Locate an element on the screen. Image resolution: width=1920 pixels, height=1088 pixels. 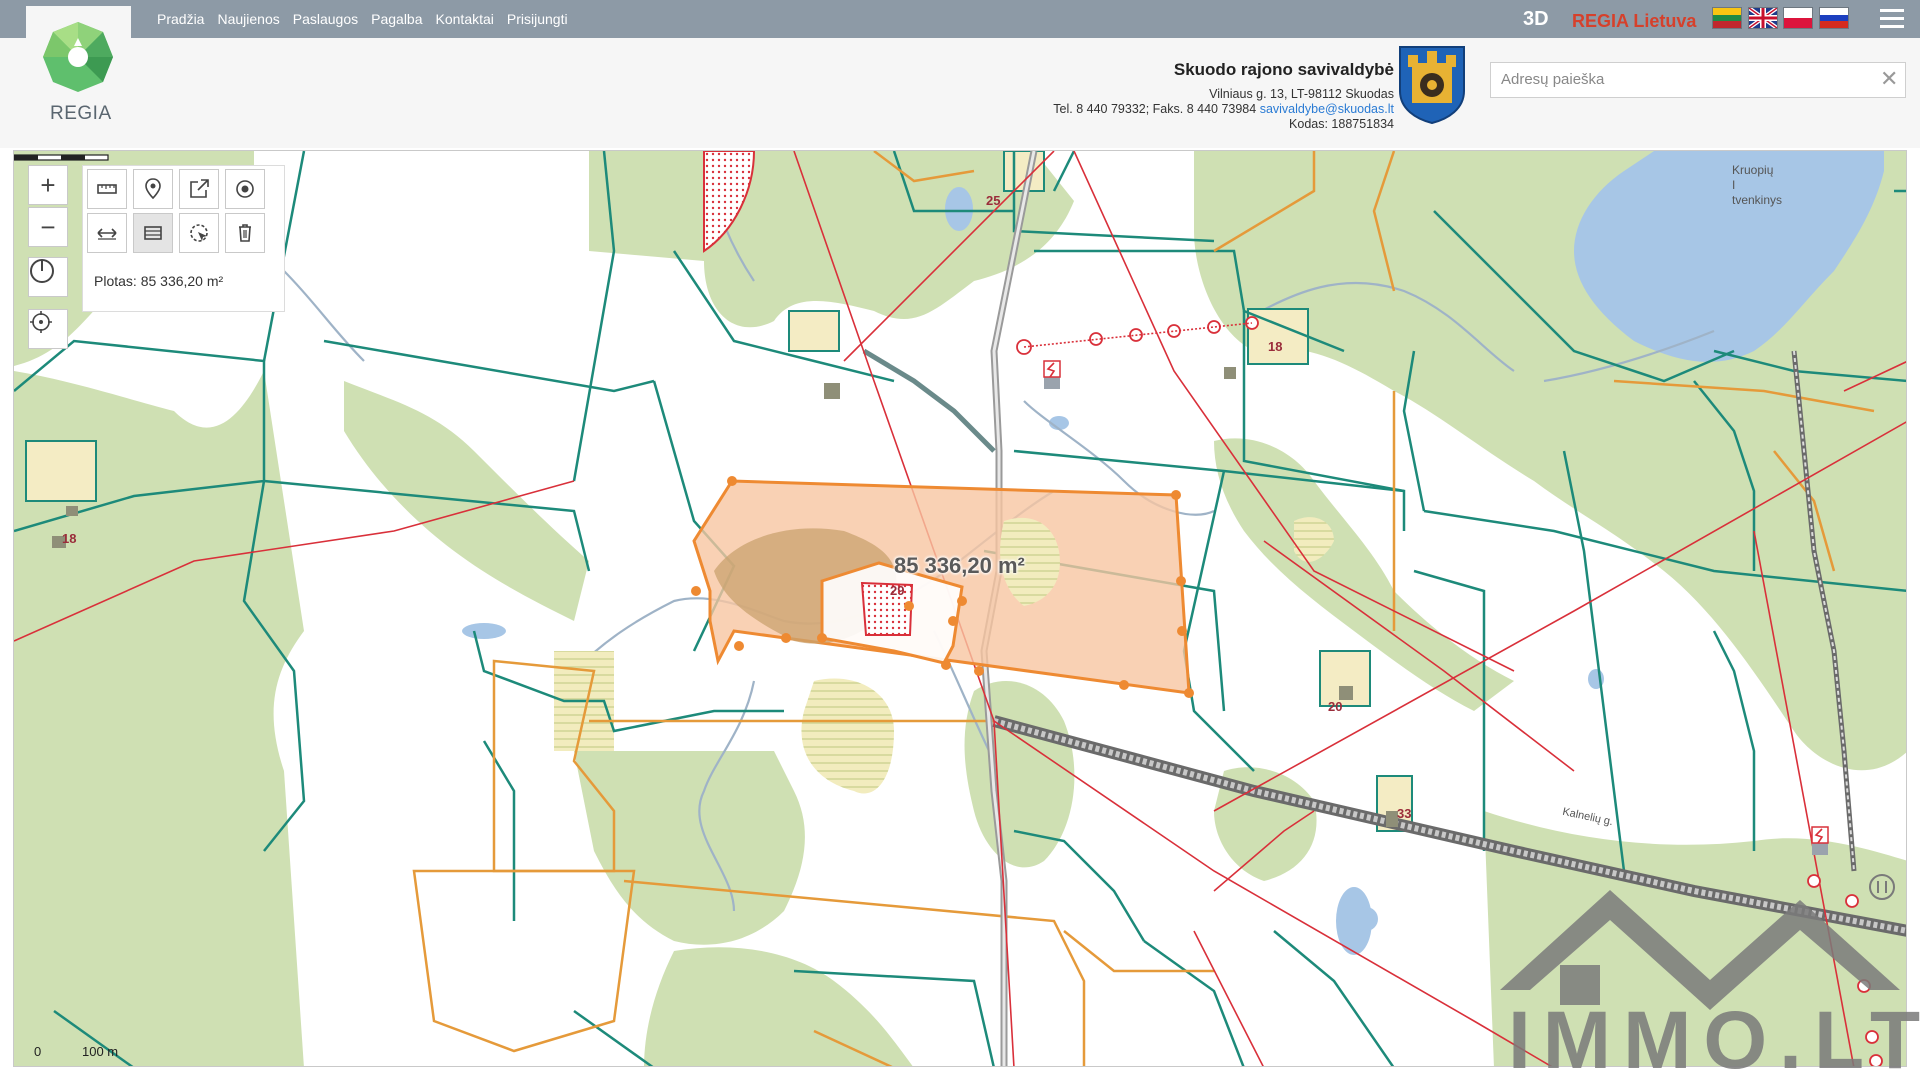
ru-flag-icon is located at coordinates (1834, 18).